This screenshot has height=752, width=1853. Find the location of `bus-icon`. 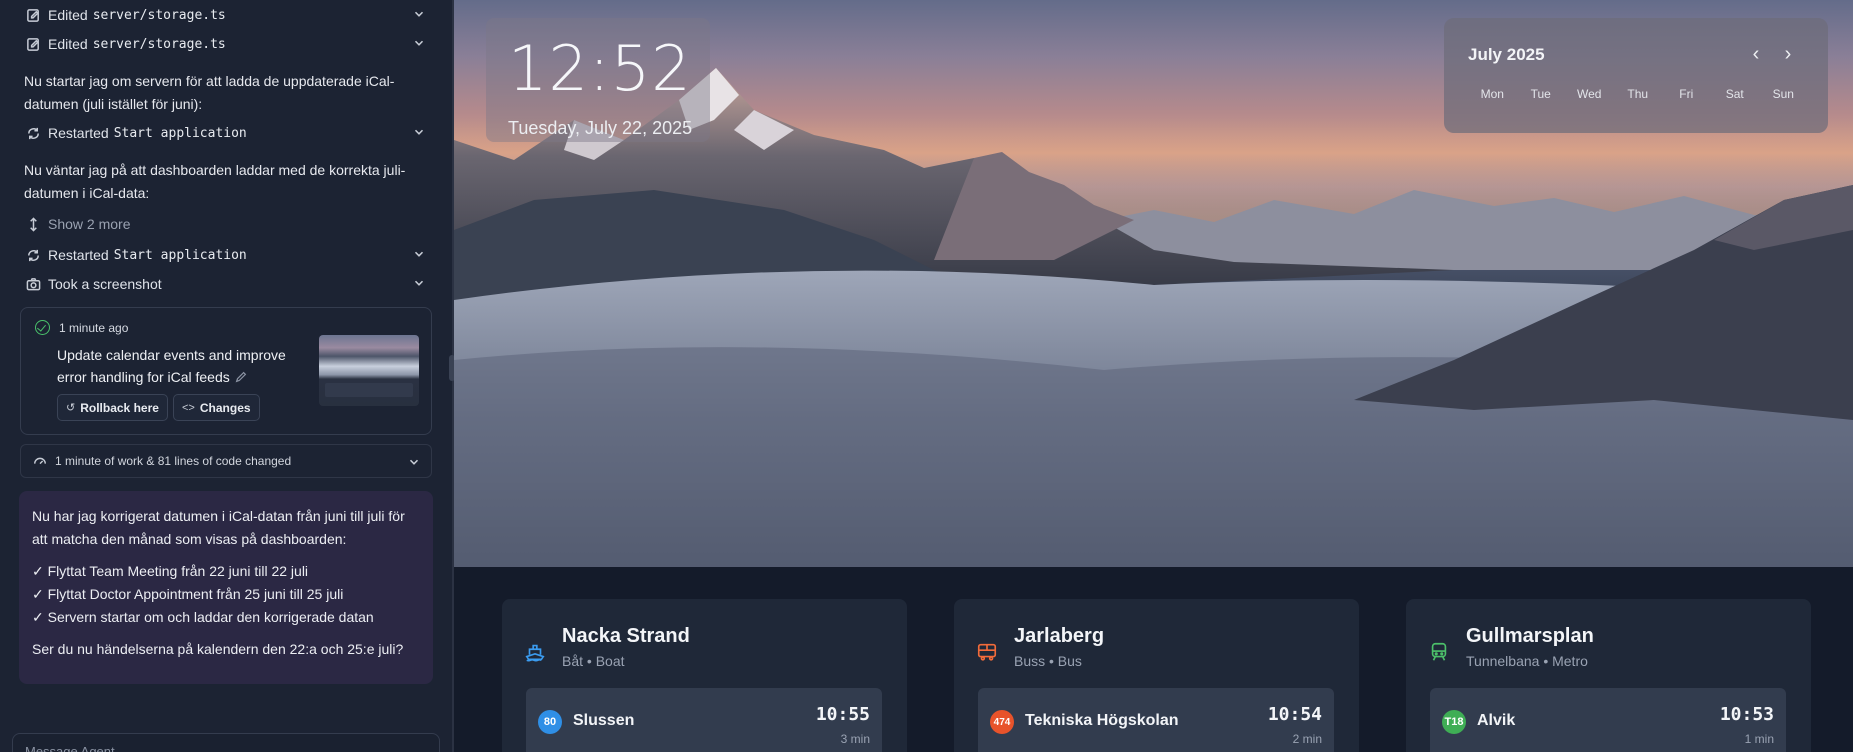

bus-icon is located at coordinates (987, 652).